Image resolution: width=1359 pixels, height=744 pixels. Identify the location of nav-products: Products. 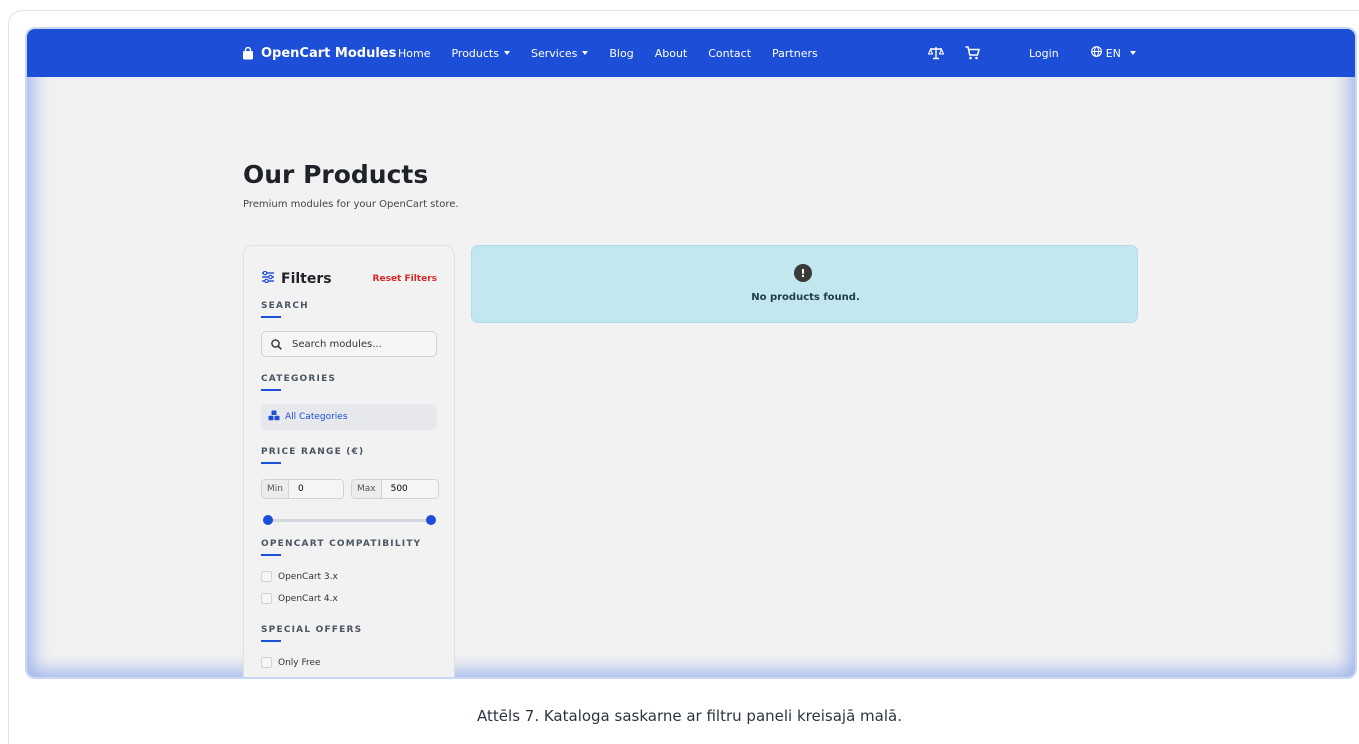
(480, 53).